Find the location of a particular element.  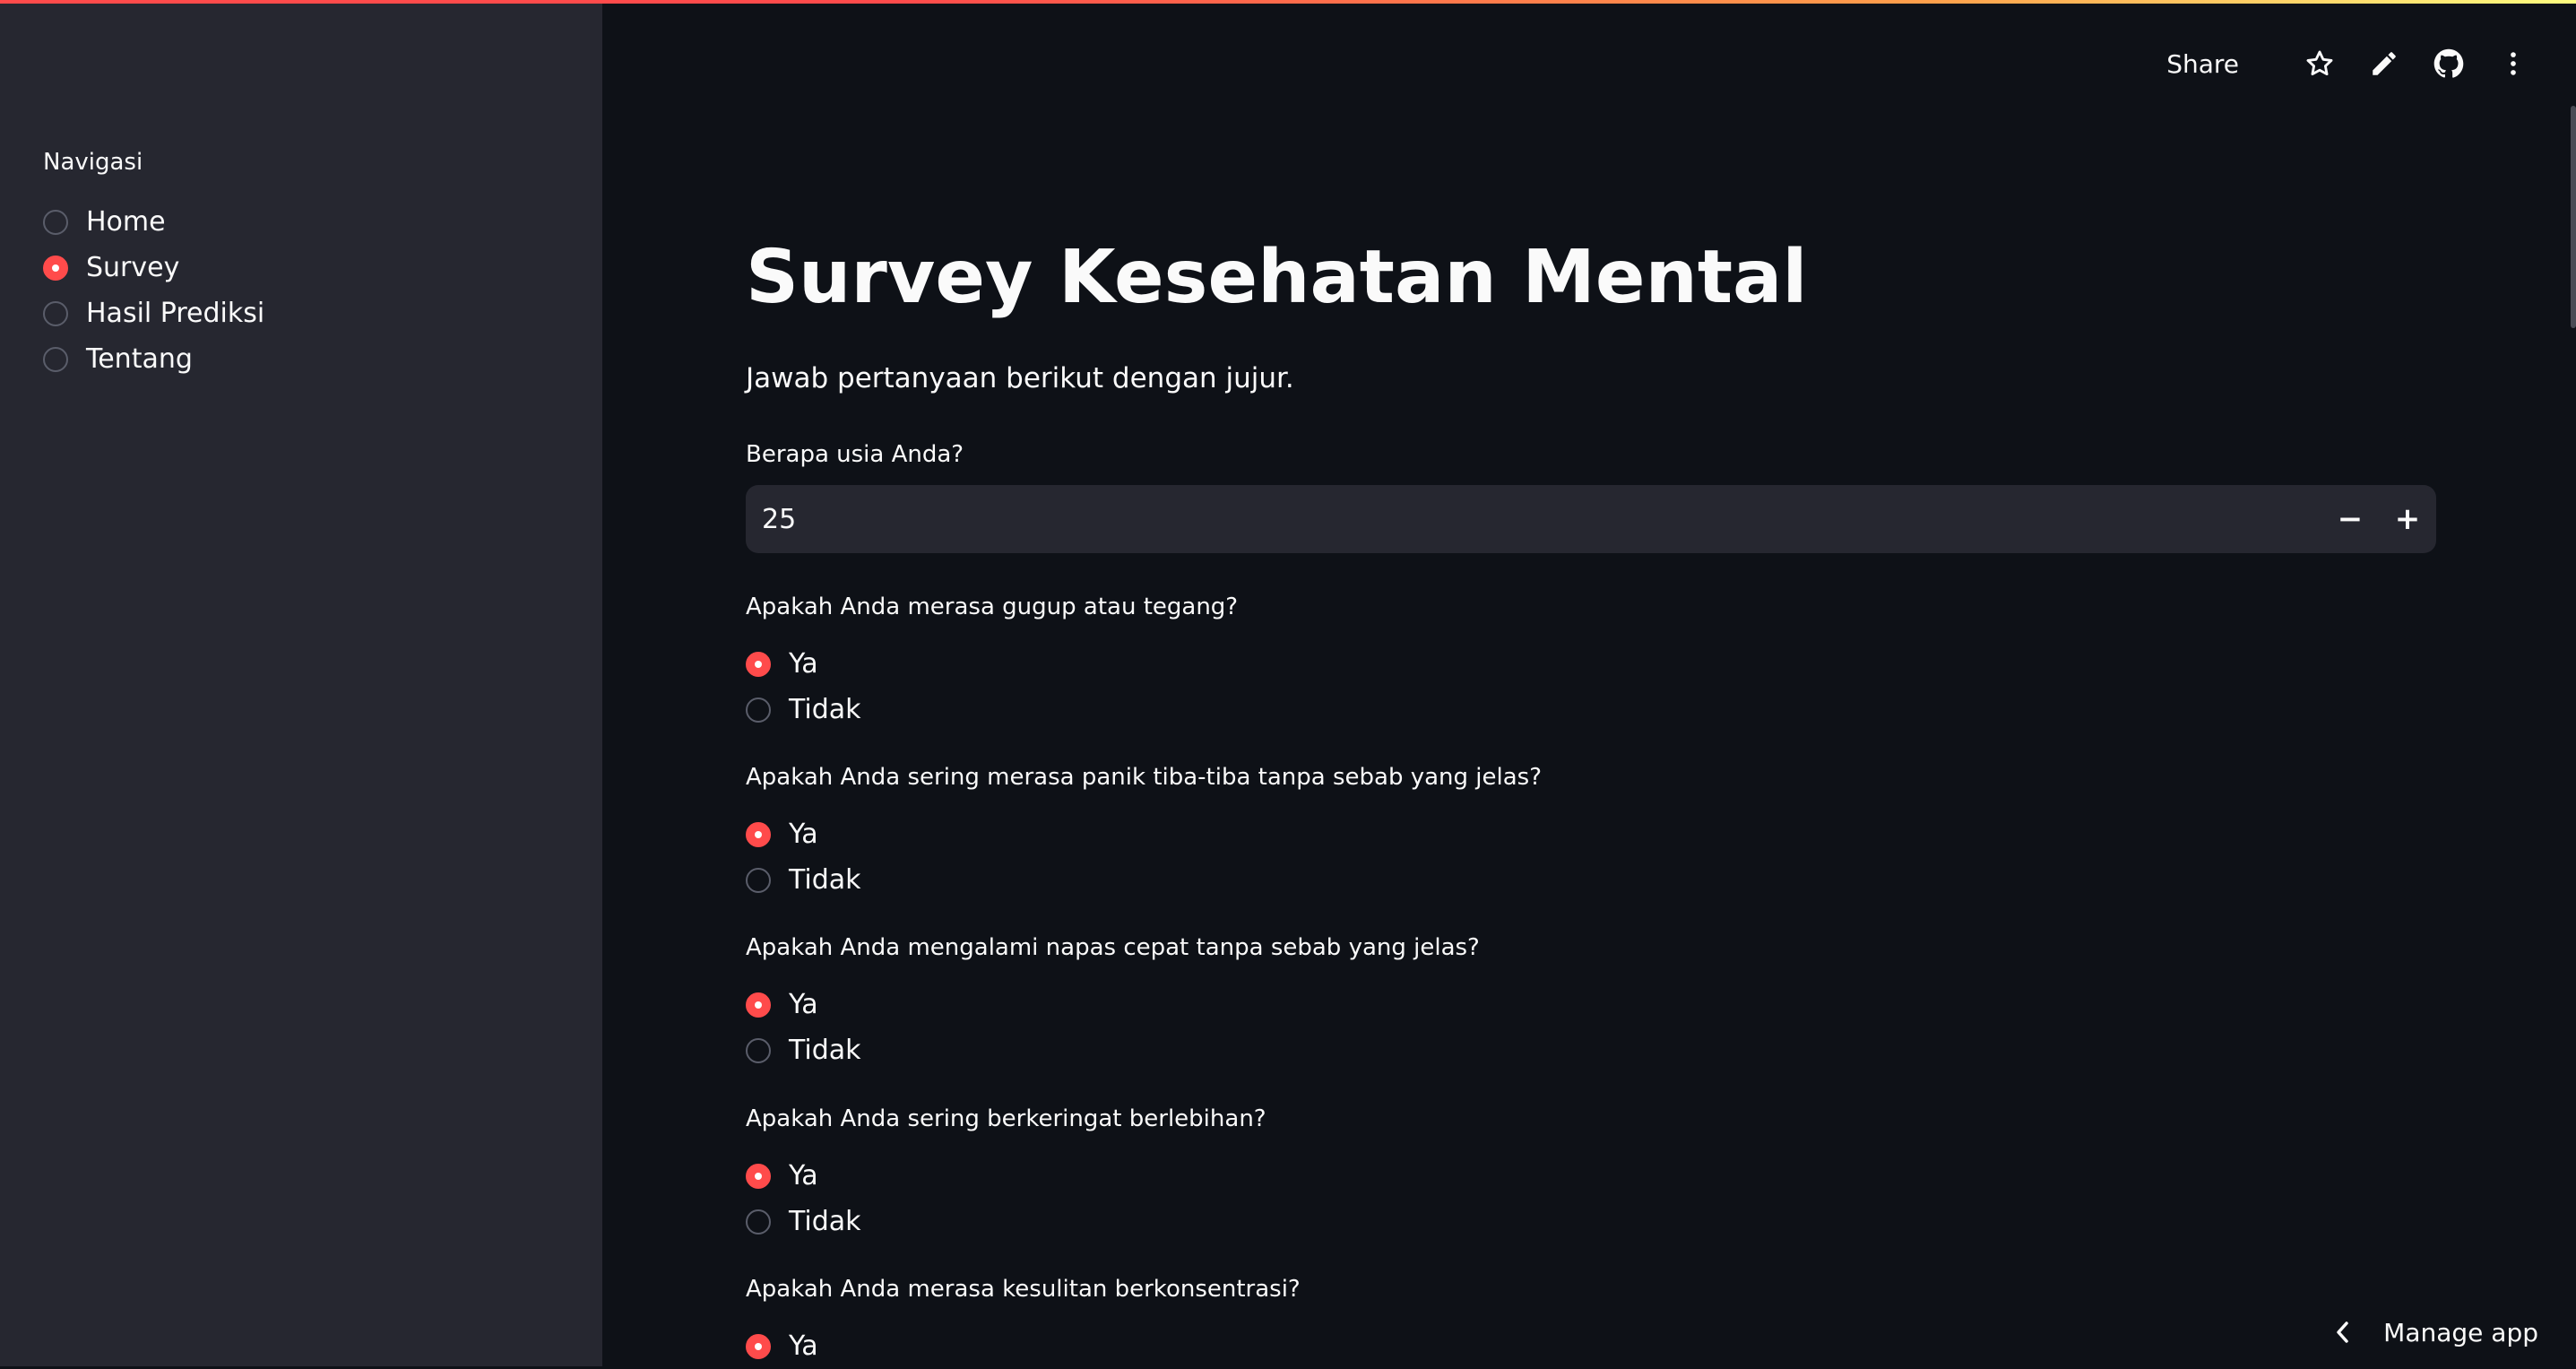

header-toolbar: Share is located at coordinates (2347, 64).